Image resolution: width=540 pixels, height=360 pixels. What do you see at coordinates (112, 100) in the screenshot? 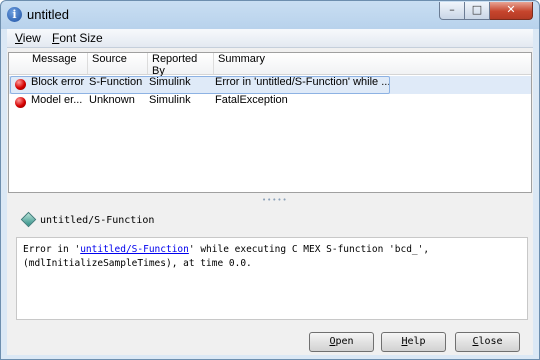
I see `cell-source: Unknown` at bounding box center [112, 100].